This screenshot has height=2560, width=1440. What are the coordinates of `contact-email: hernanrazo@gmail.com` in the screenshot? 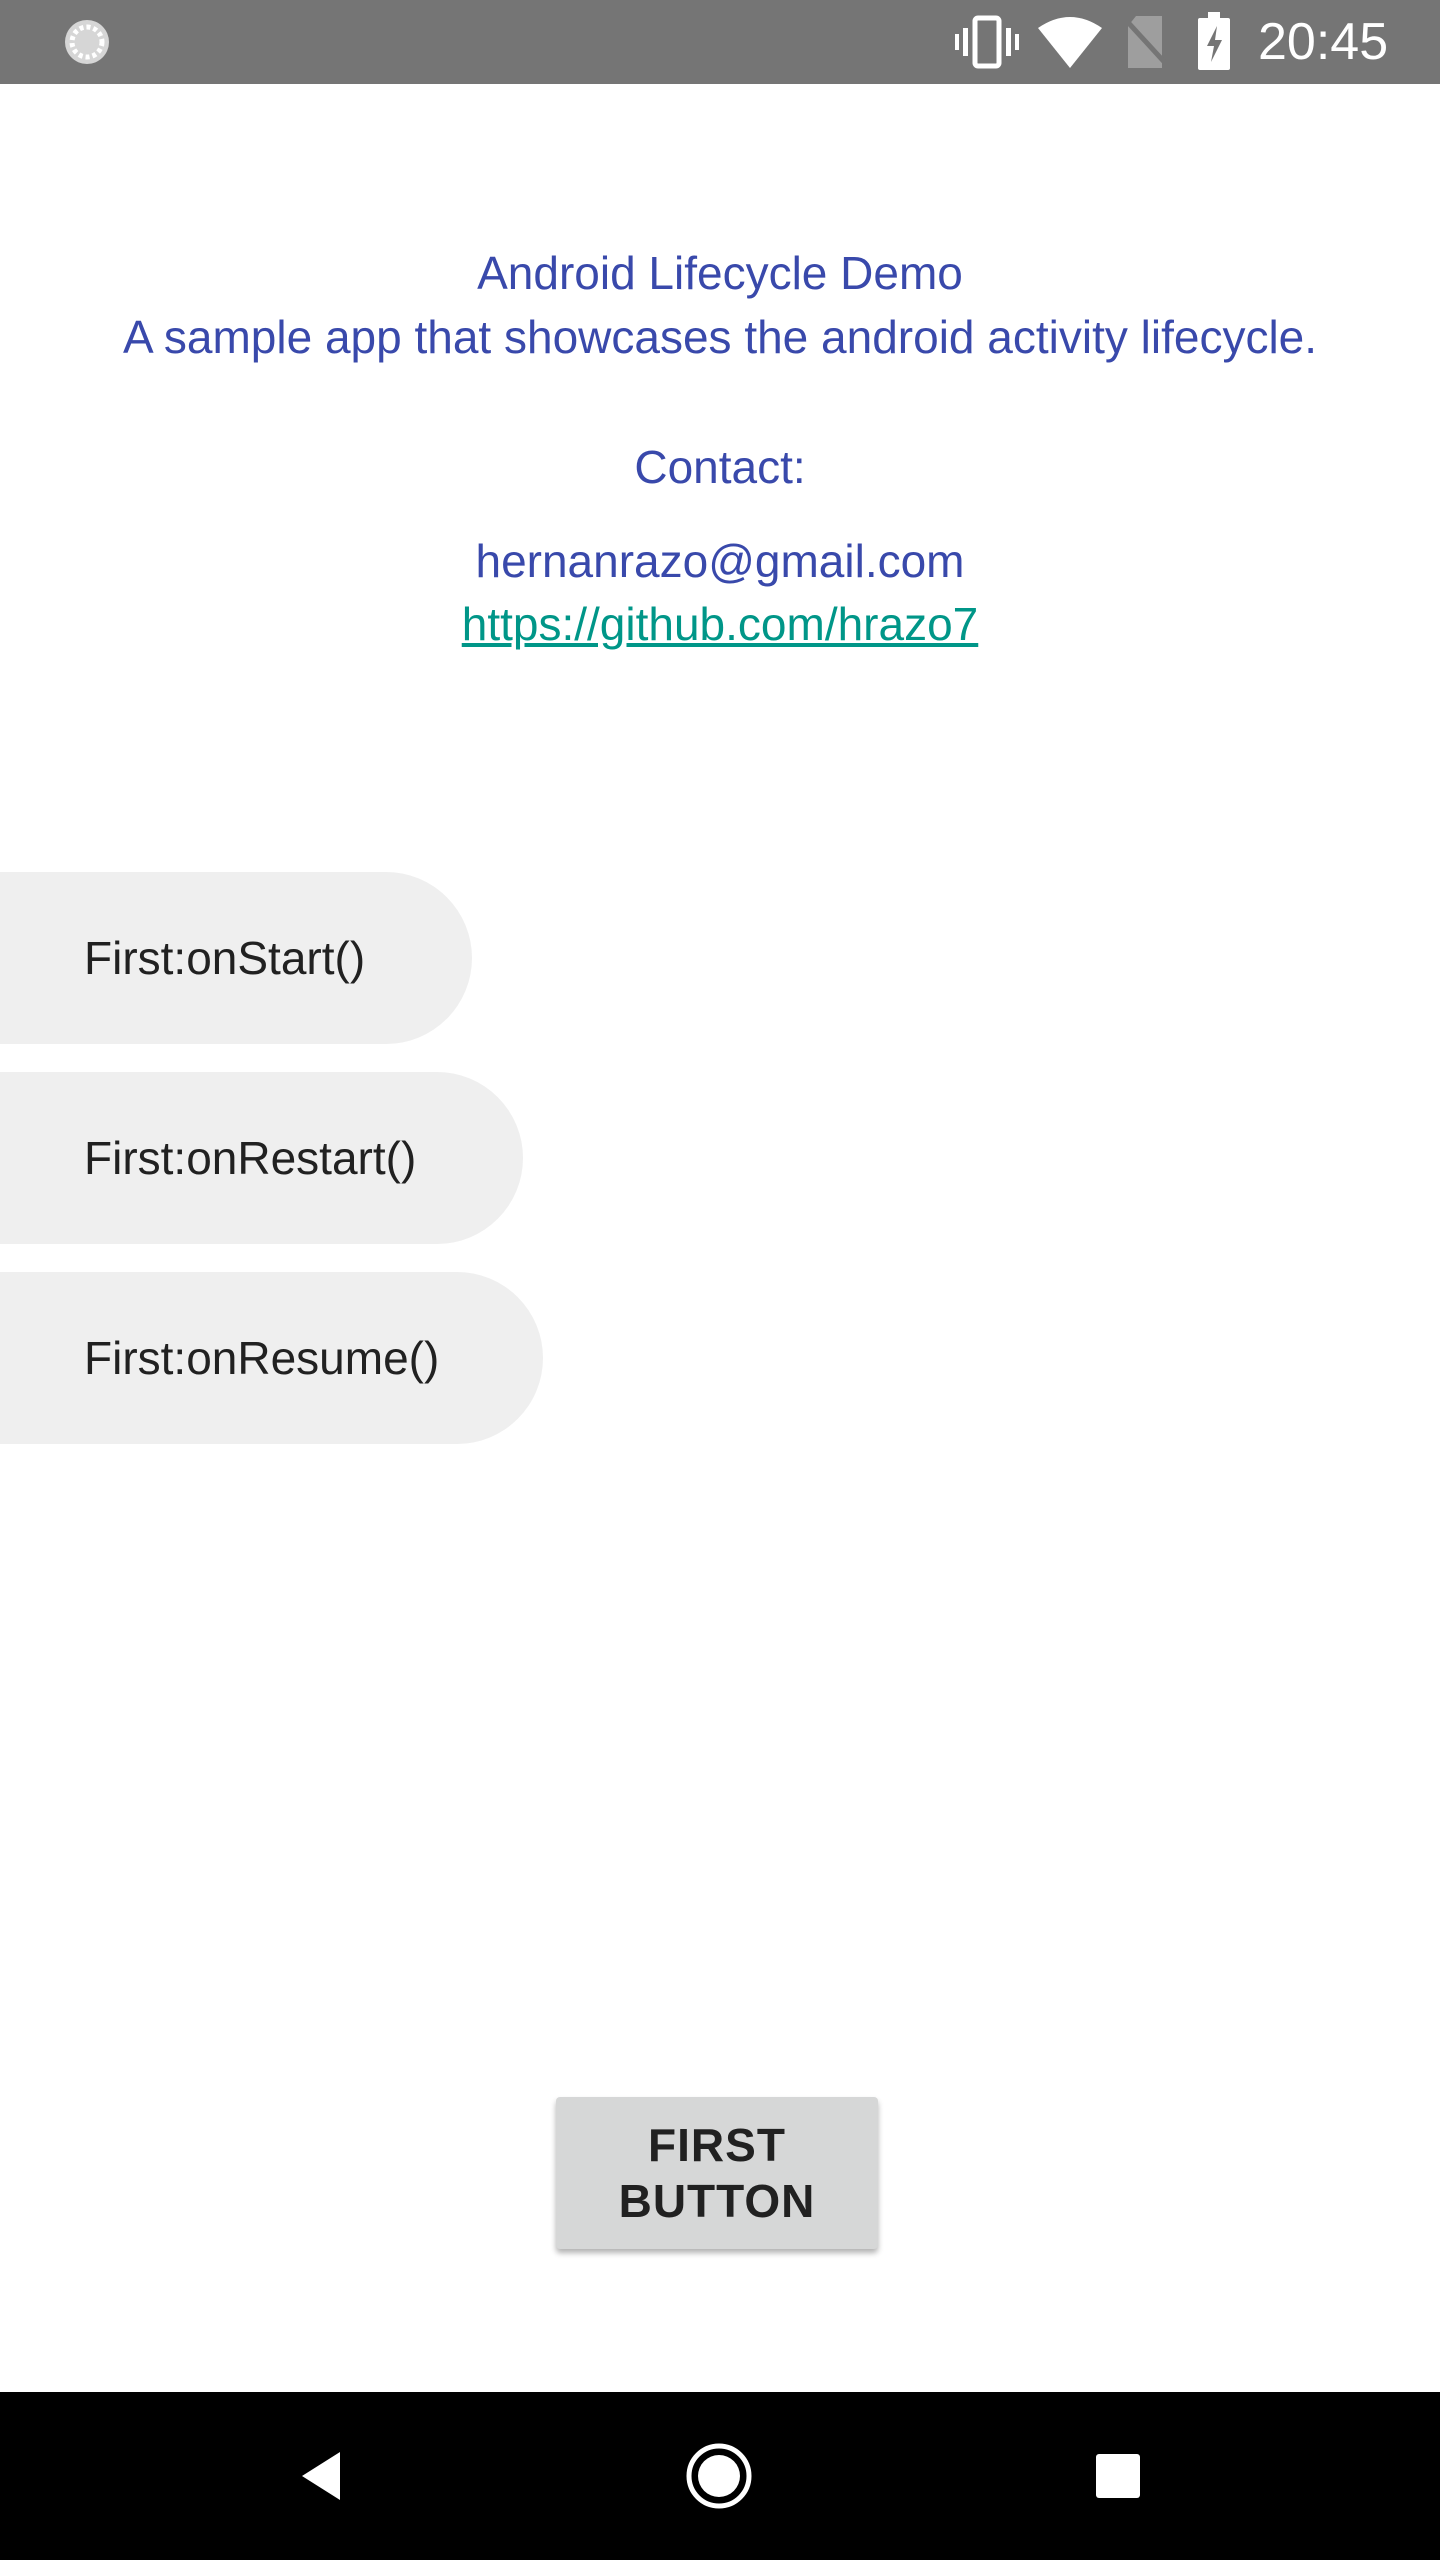 It's located at (720, 561).